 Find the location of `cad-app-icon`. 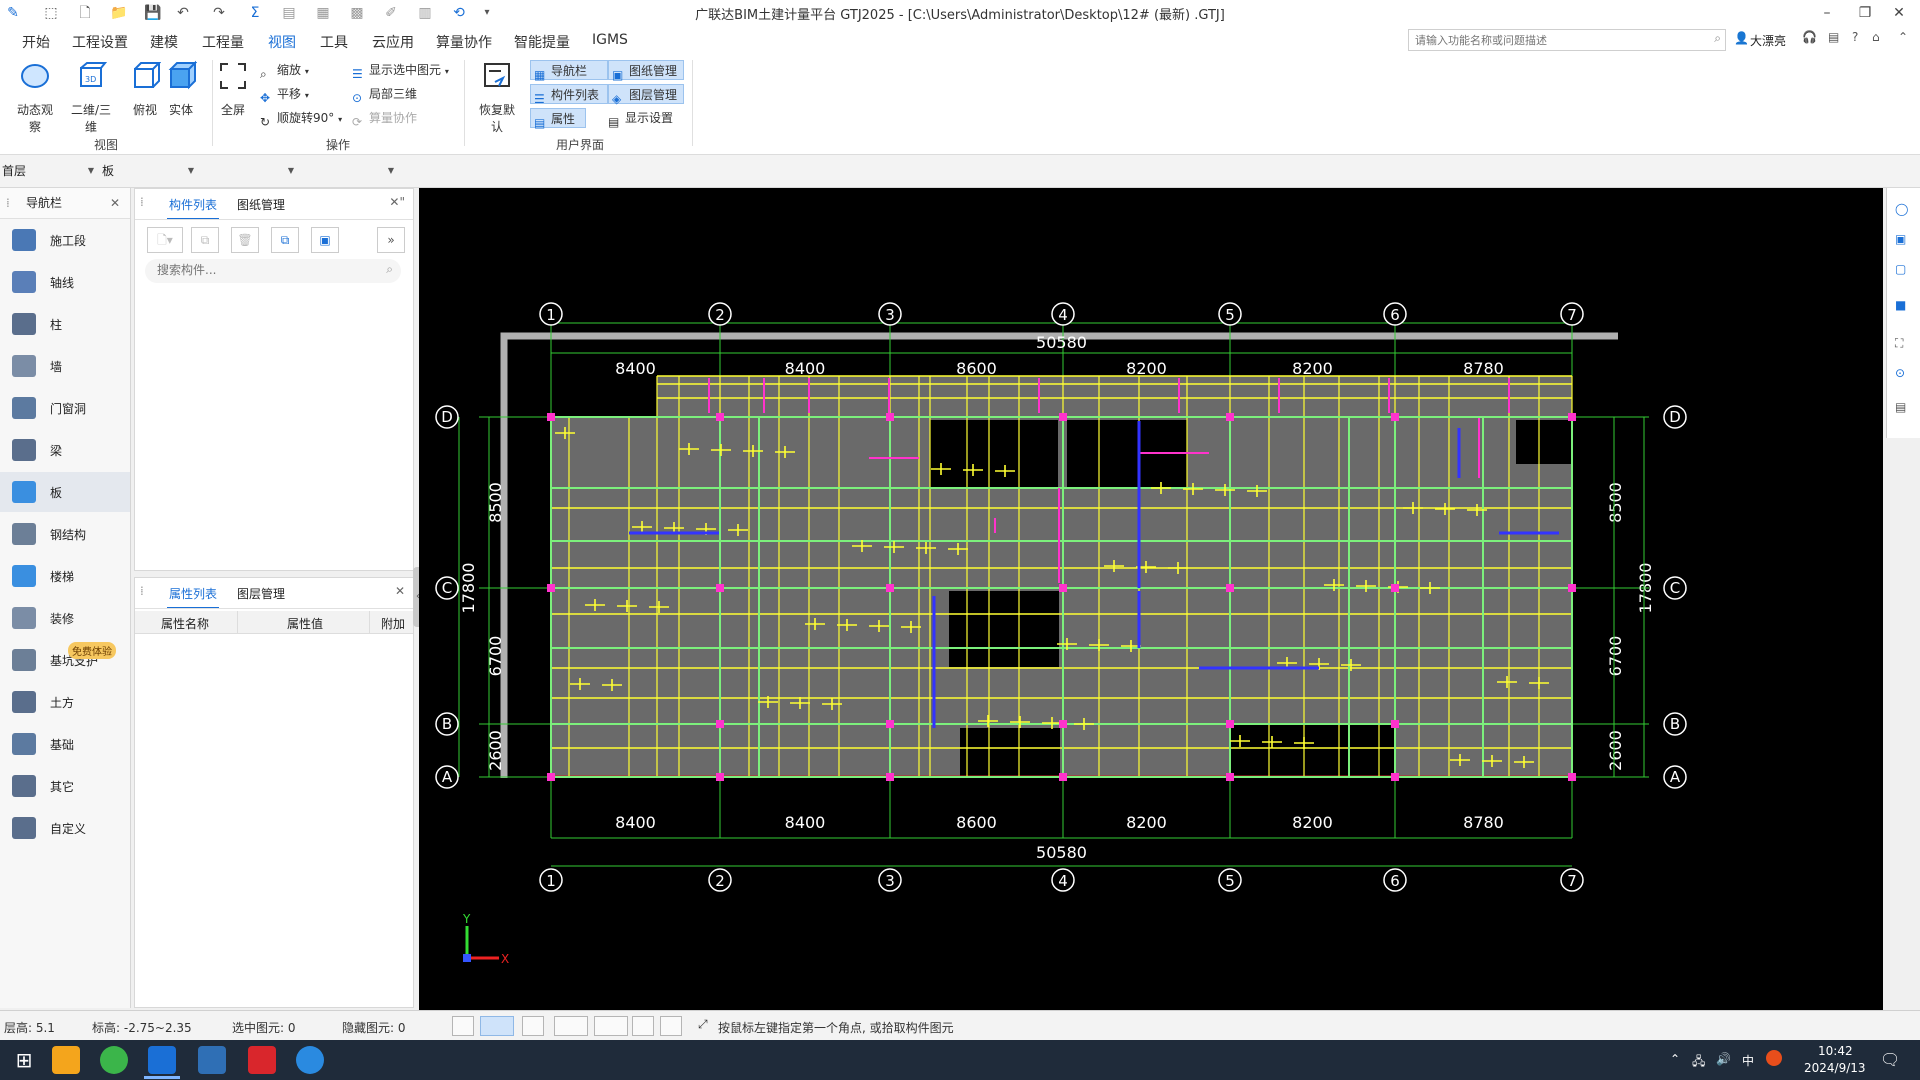

cad-app-icon is located at coordinates (212, 1060).